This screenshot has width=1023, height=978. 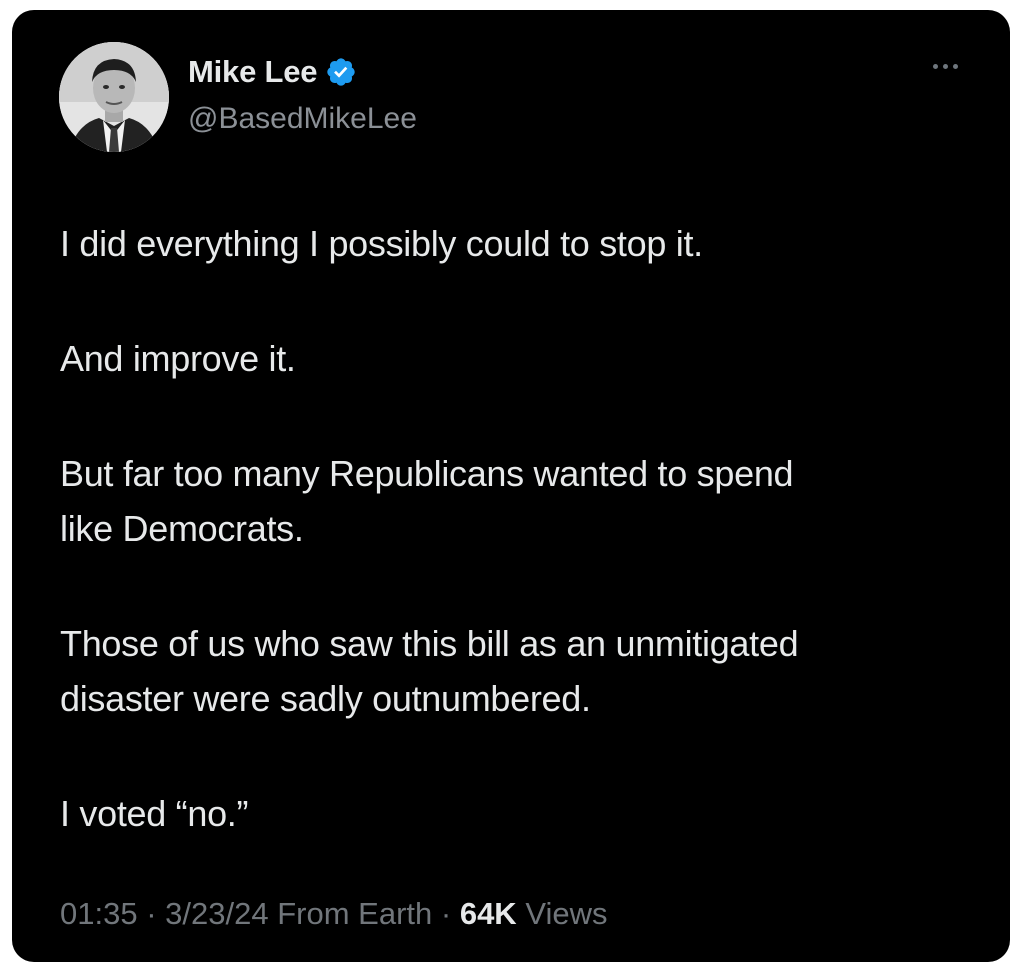 I want to click on avatar, so click(x=114, y=97).